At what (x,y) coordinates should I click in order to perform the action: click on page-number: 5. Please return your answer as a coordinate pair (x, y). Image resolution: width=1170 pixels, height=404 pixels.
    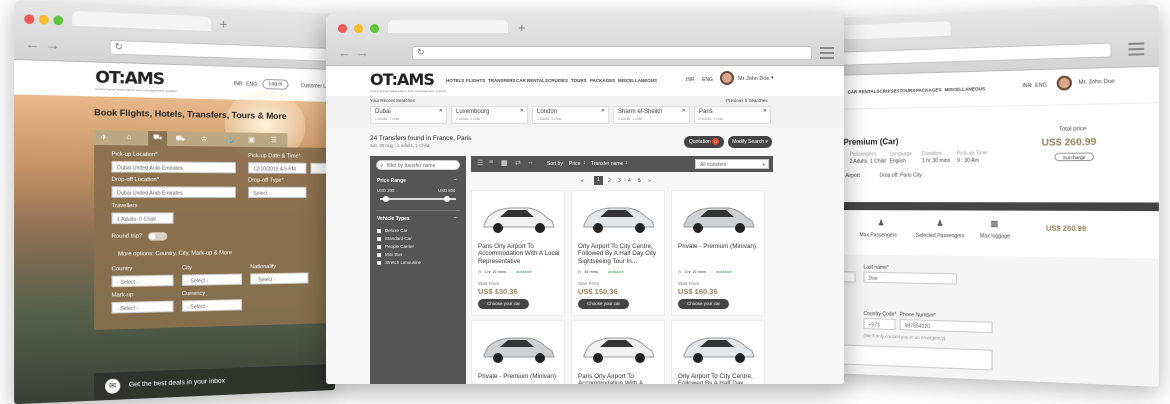
    Looking at the image, I should click on (639, 181).